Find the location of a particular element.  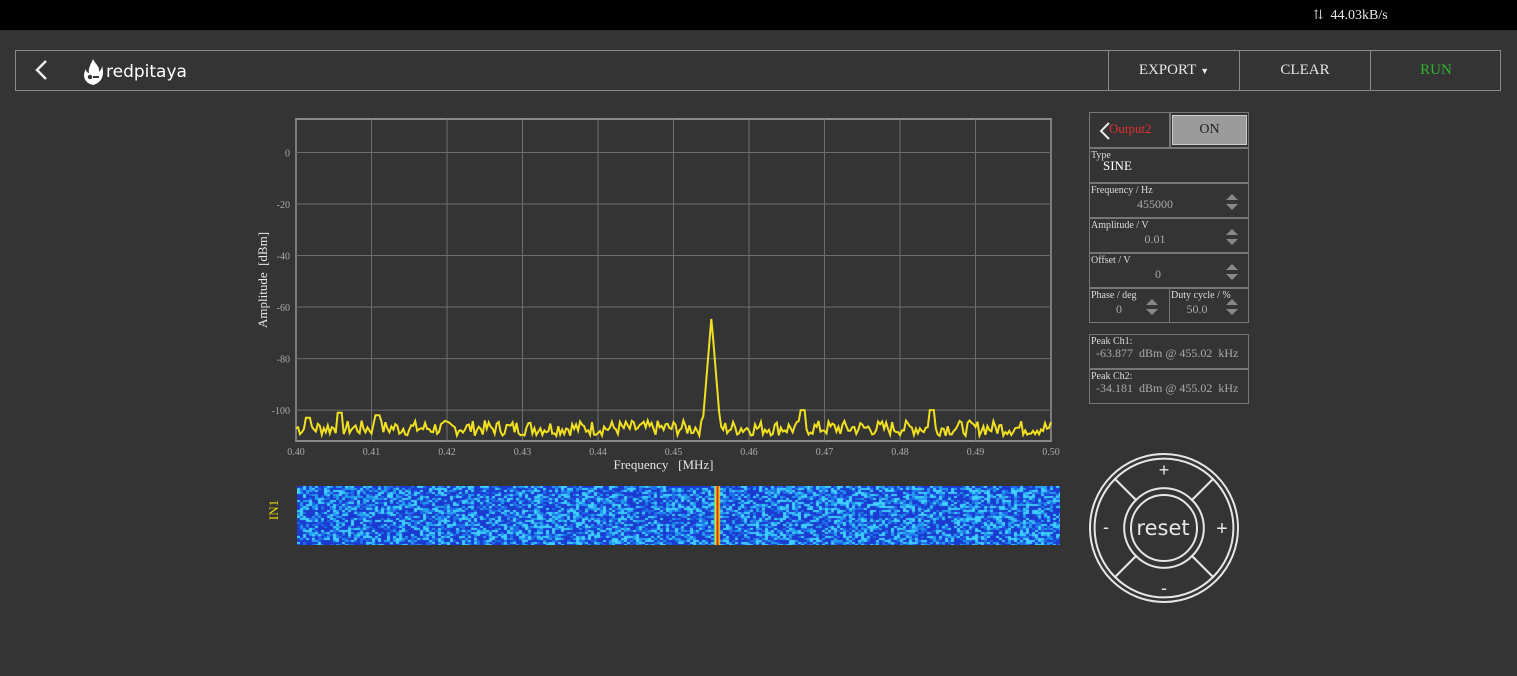

phase-field: Phase / deg 0 is located at coordinates (1129, 305).